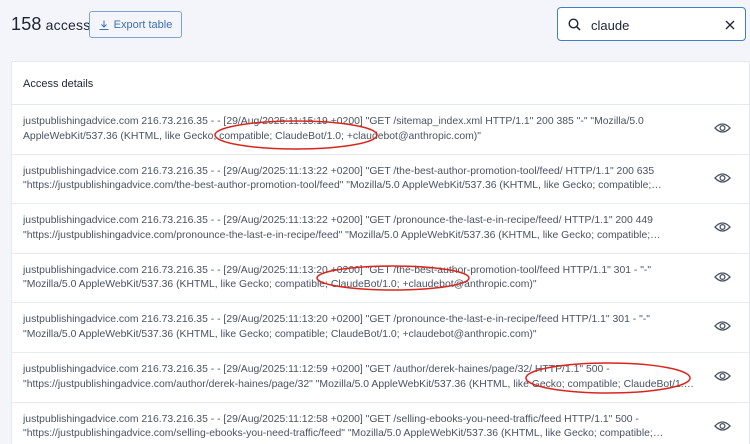 The height and width of the screenshot is (444, 750). Describe the element at coordinates (68, 25) in the screenshot. I see `access-count-label: access` at that location.